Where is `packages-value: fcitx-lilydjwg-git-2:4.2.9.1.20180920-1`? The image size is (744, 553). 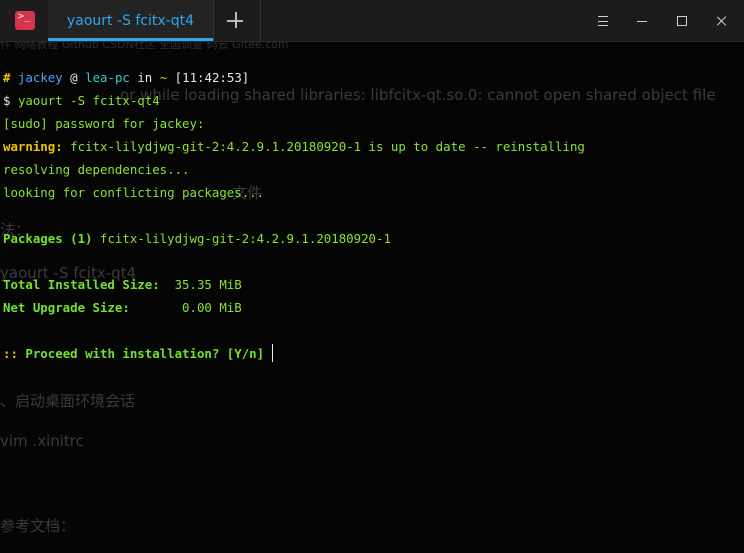
packages-value: fcitx-lilydjwg-git-2:4.2.9.1.20180920-1 is located at coordinates (245, 238).